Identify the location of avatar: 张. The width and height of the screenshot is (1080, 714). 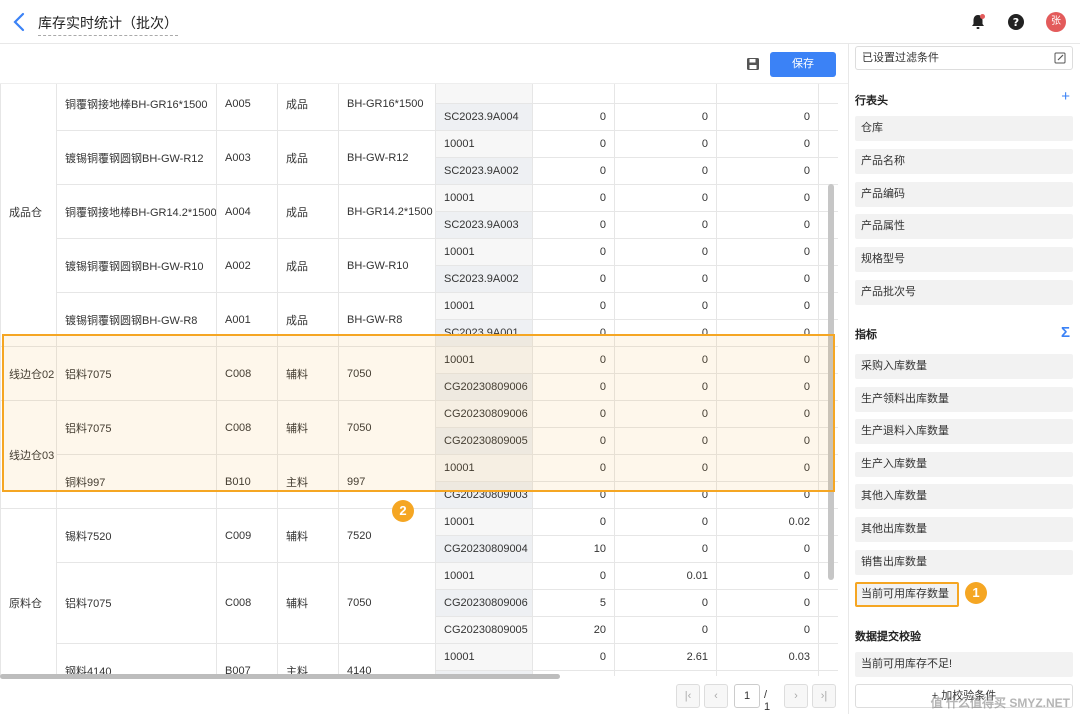
(1056, 22).